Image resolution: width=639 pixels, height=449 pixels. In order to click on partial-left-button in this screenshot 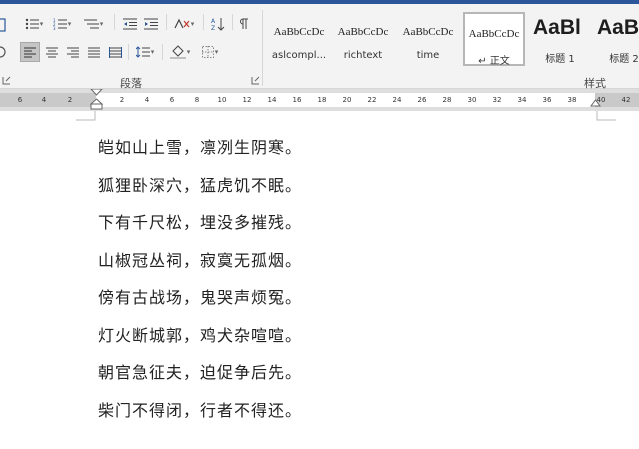, I will do `click(3, 25)`.